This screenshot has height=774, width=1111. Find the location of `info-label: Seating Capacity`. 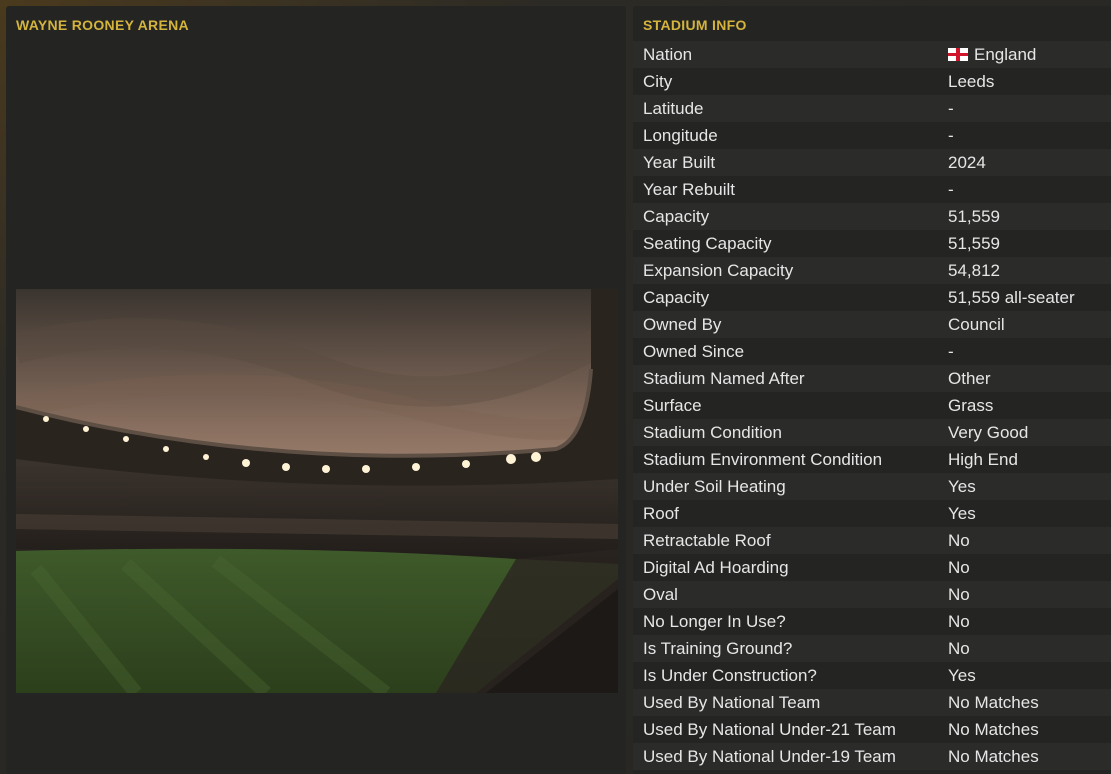

info-label: Seating Capacity is located at coordinates (707, 243).